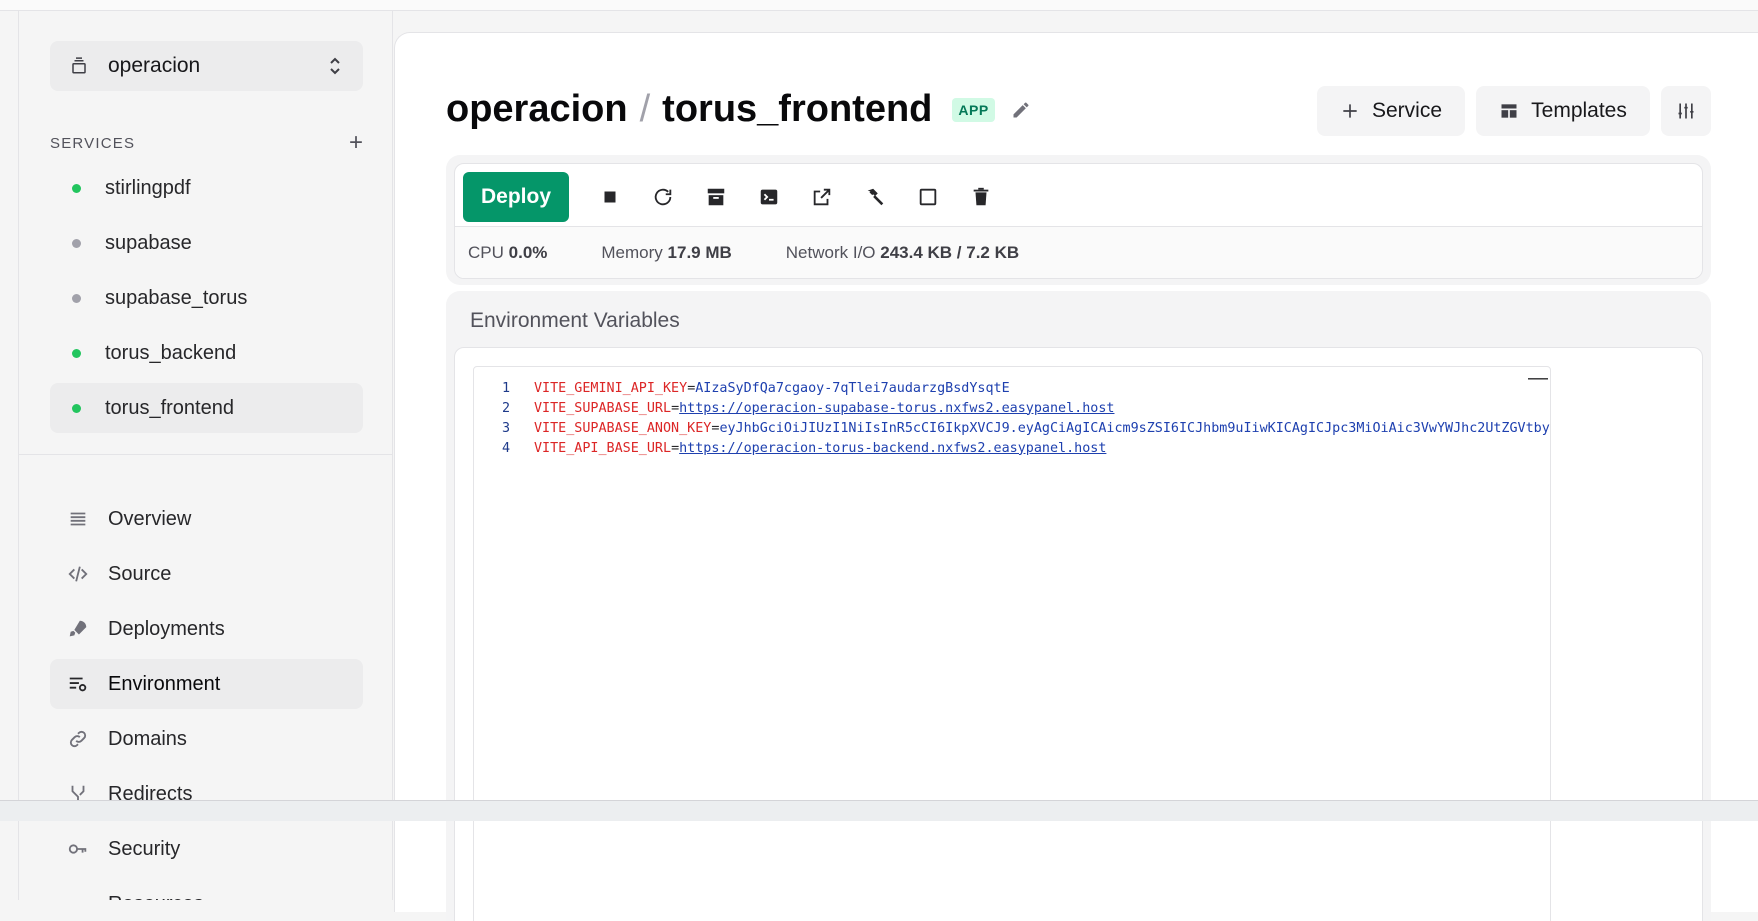 The image size is (1758, 921). What do you see at coordinates (1579, 110) in the screenshot?
I see `templates-button-label: Templates` at bounding box center [1579, 110].